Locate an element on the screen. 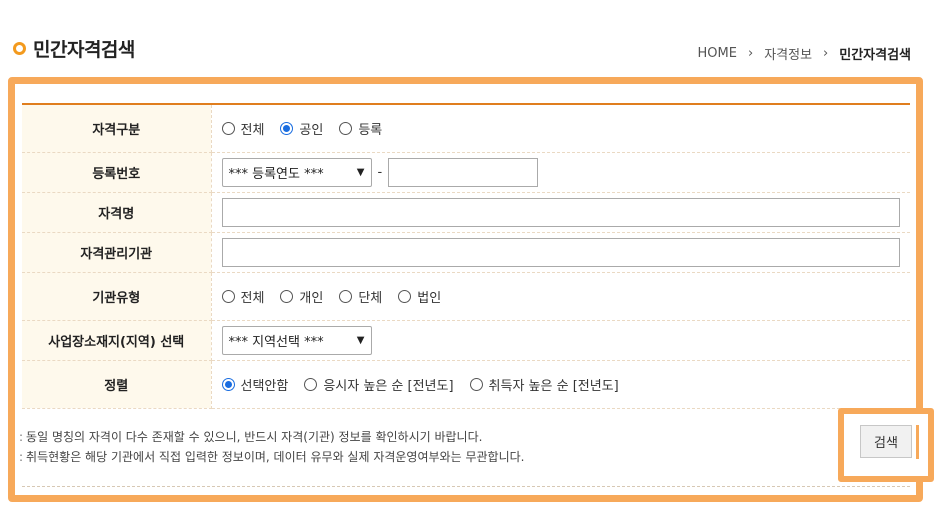  row-qual-type: 자격구분 전체 공인 등록 is located at coordinates (466, 128).